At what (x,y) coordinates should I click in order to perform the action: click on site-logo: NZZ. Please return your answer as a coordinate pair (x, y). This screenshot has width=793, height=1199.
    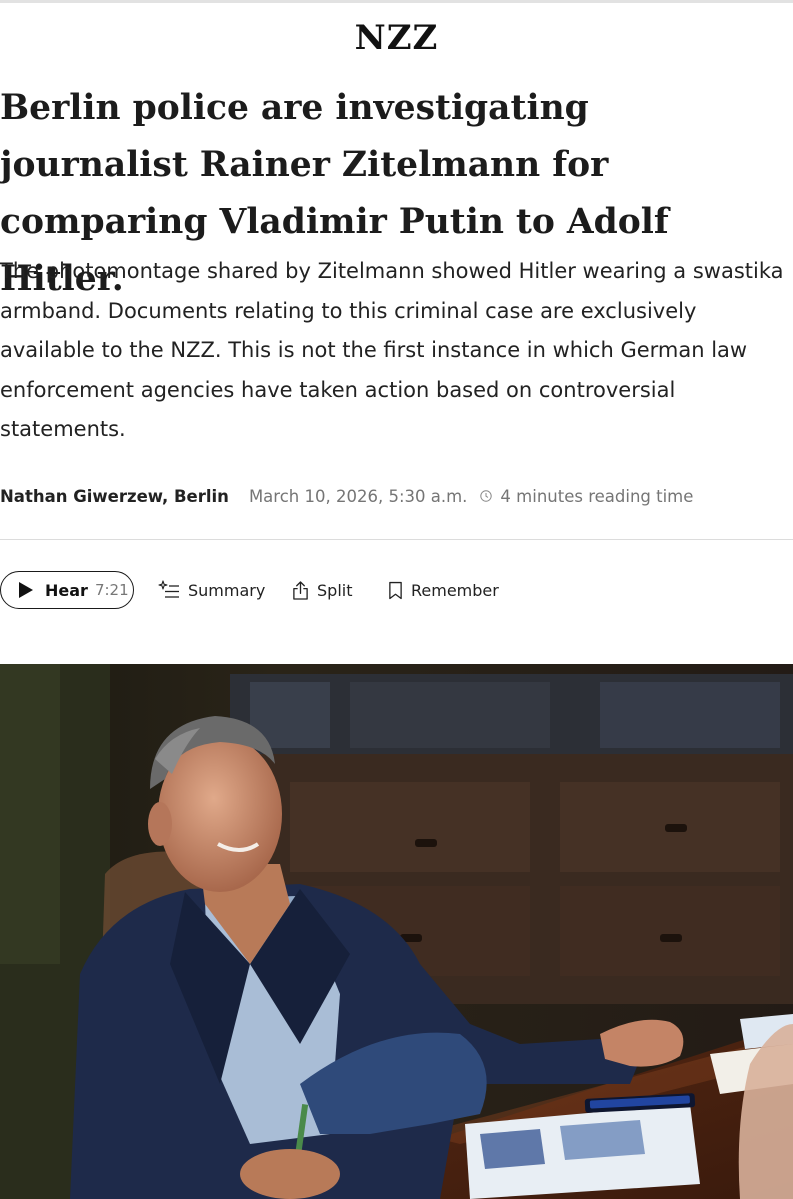
    Looking at the image, I should click on (396, 38).